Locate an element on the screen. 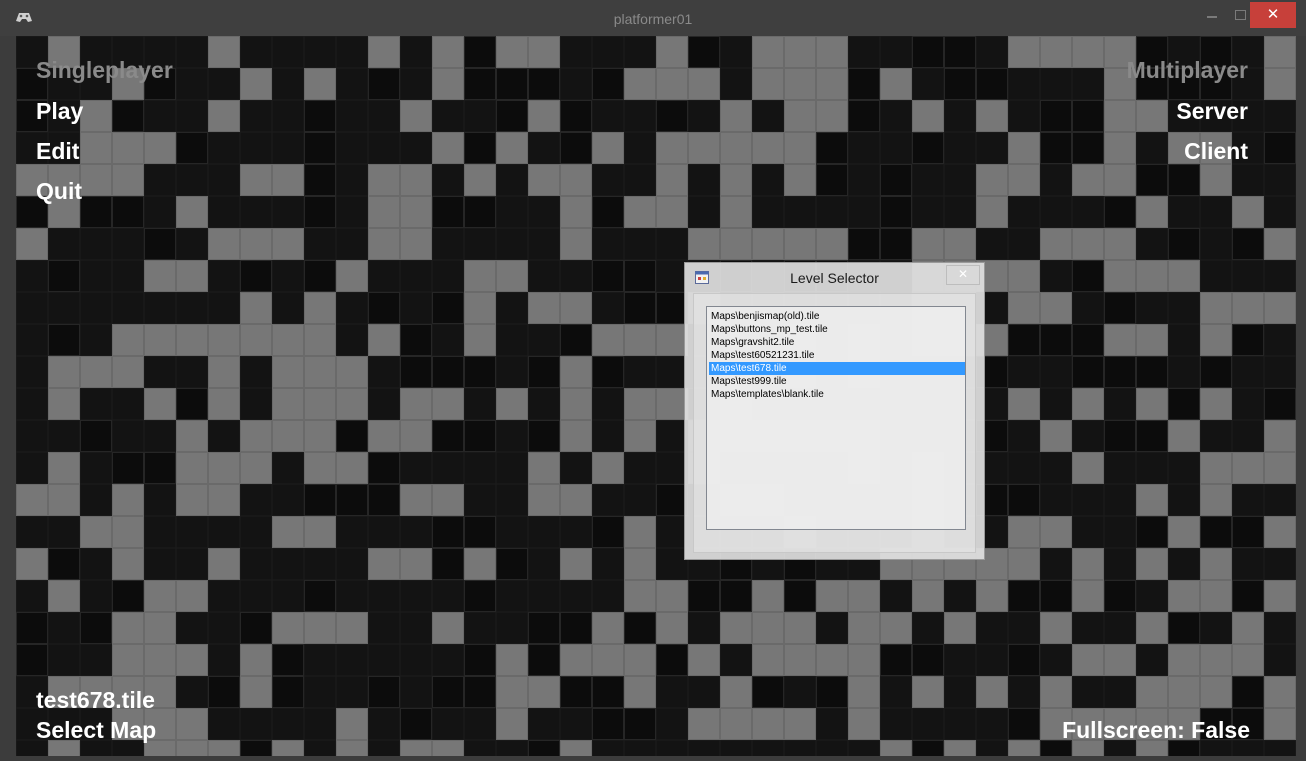  close-button: ✕ is located at coordinates (1273, 15).